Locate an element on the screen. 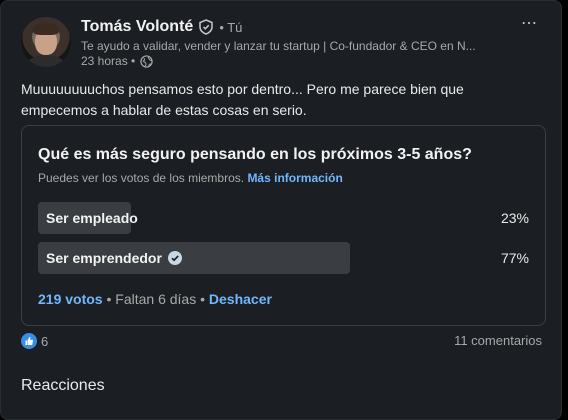 The height and width of the screenshot is (420, 568). poll-option-text: Ser empleado is located at coordinates (92, 218).